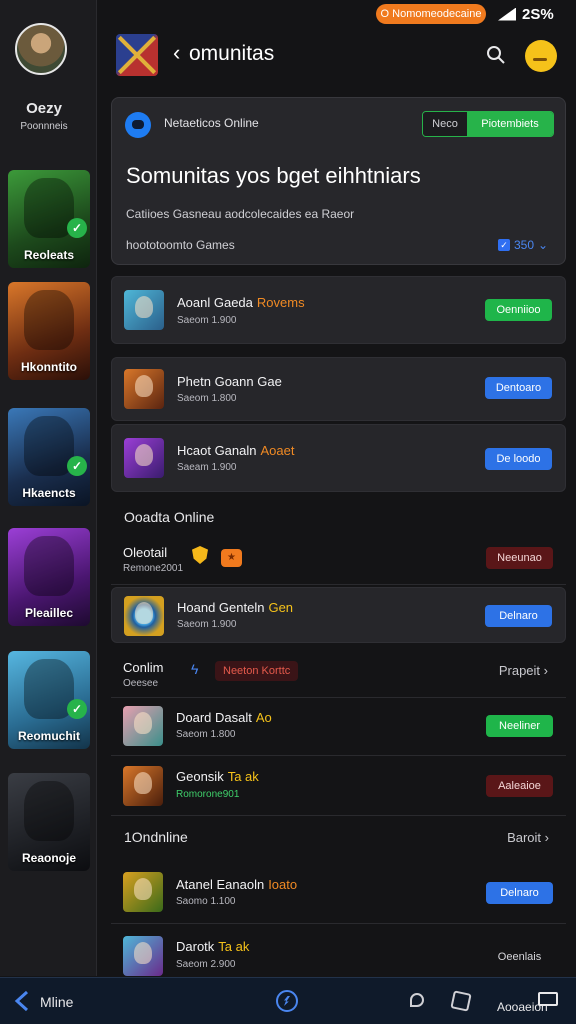  What do you see at coordinates (49, 493) in the screenshot?
I see `sidebar-tile-label: Hkaencts` at bounding box center [49, 493].